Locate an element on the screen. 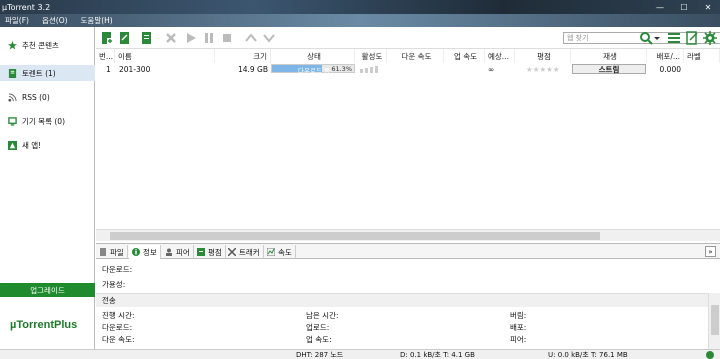 The width and height of the screenshot is (720, 359). search-icon is located at coordinates (646, 38).